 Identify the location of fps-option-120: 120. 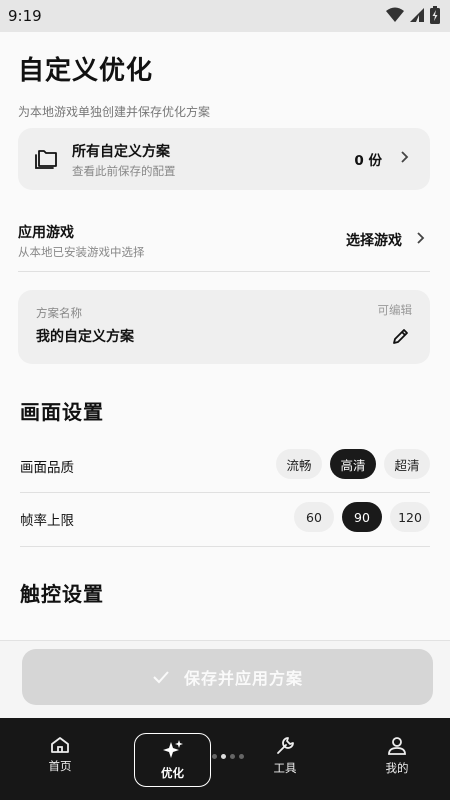
(410, 517).